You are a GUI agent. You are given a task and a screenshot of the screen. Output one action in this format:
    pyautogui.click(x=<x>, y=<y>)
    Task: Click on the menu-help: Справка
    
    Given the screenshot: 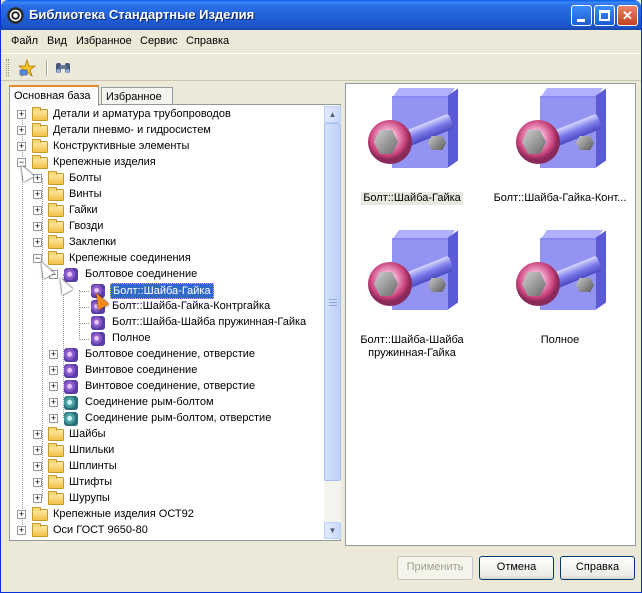 What is the action you would take?
    pyautogui.click(x=207, y=41)
    